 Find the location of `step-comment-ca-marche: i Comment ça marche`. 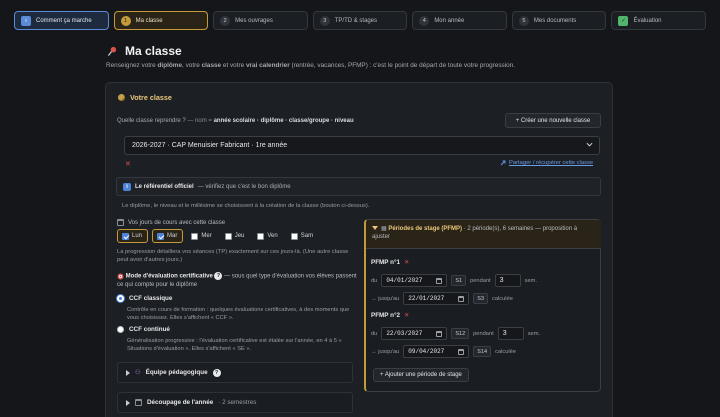

step-comment-ca-marche: i Comment ça marche is located at coordinates (61, 20).